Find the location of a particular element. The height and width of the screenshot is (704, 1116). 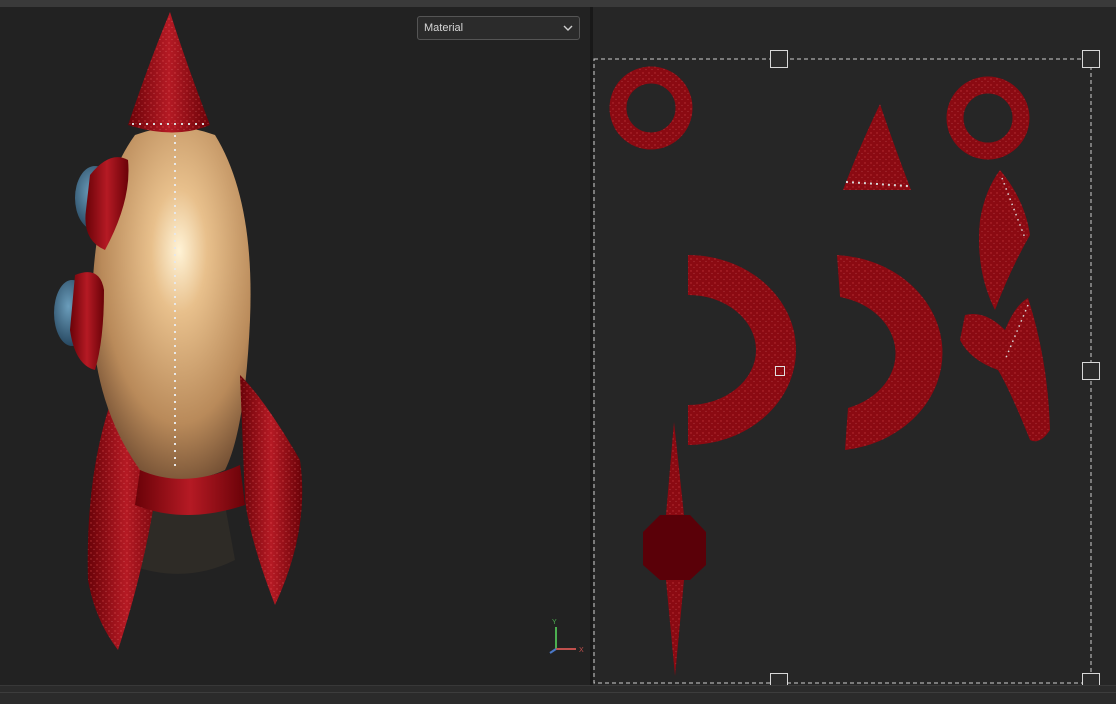

window-top-bar is located at coordinates (558, 3).